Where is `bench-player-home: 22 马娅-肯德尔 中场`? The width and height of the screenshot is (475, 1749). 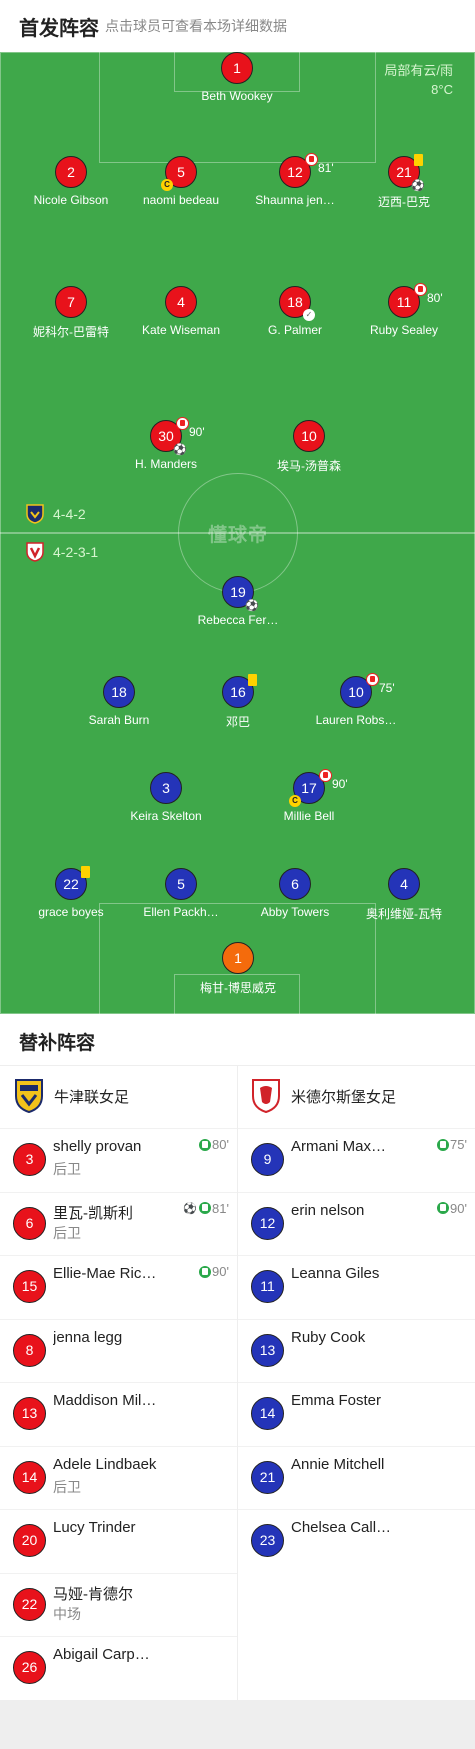 bench-player-home: 22 马娅-肯德尔 中场 is located at coordinates (118, 1604).